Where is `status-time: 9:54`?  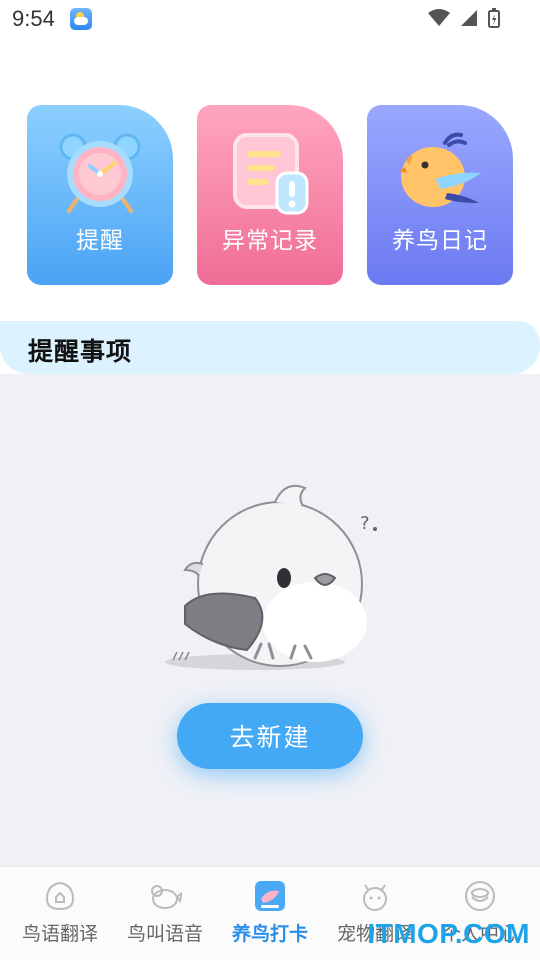 status-time: 9:54 is located at coordinates (33, 18).